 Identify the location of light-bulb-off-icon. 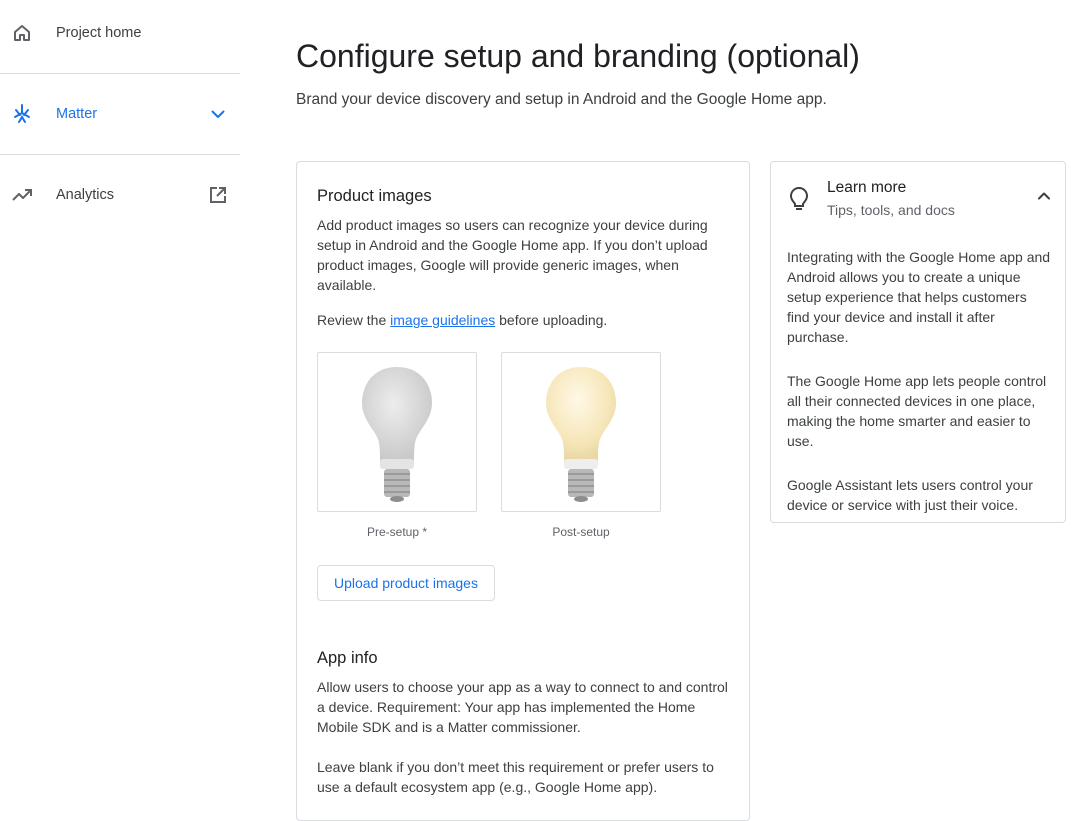
(397, 434).